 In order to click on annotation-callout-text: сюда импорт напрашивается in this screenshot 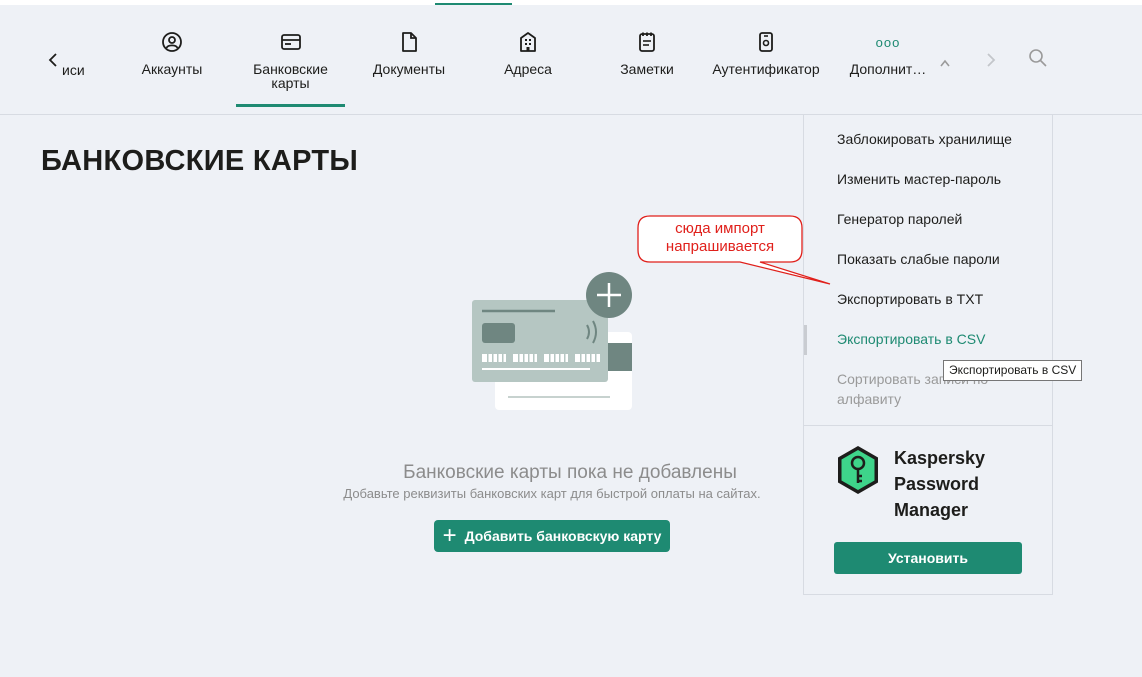, I will do `click(720, 238)`.